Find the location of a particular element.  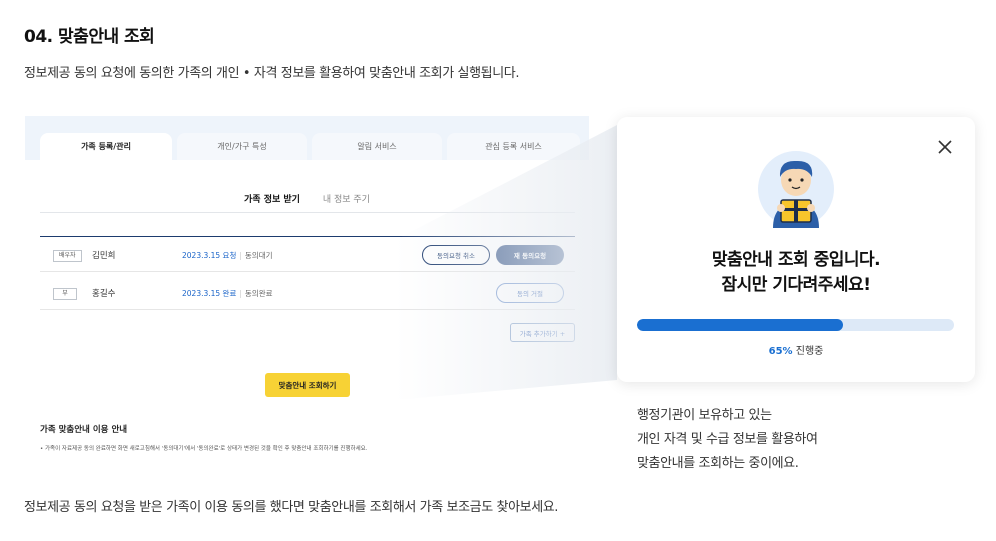

progress-text: 65% 진행중 is located at coordinates (796, 349).